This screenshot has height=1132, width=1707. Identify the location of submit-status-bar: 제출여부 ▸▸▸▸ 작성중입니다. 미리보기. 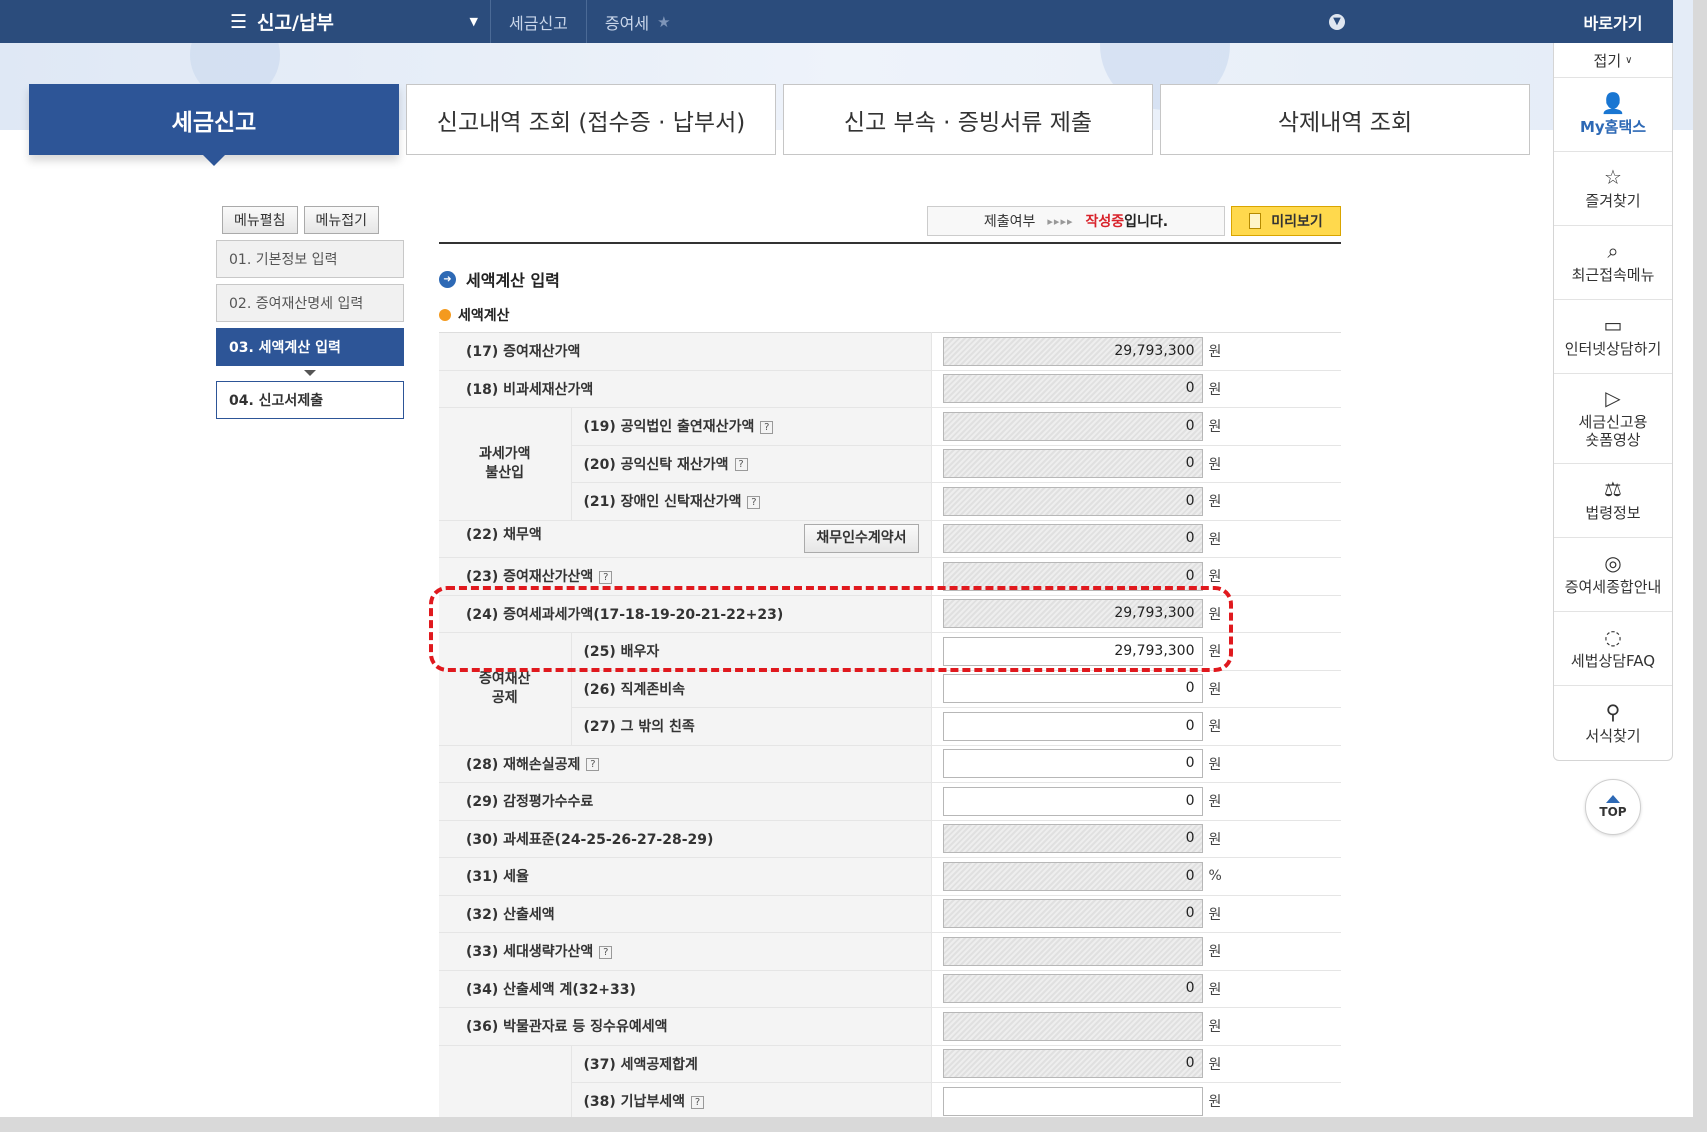
(890, 221).